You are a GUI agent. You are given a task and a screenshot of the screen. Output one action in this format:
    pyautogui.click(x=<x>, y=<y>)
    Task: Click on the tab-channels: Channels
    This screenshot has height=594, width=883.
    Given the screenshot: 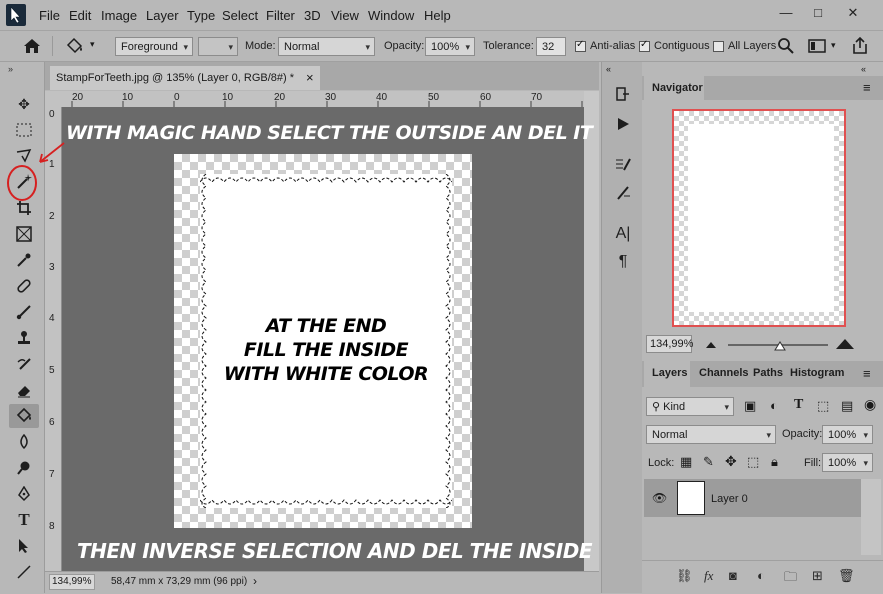 What is the action you would take?
    pyautogui.click(x=724, y=373)
    